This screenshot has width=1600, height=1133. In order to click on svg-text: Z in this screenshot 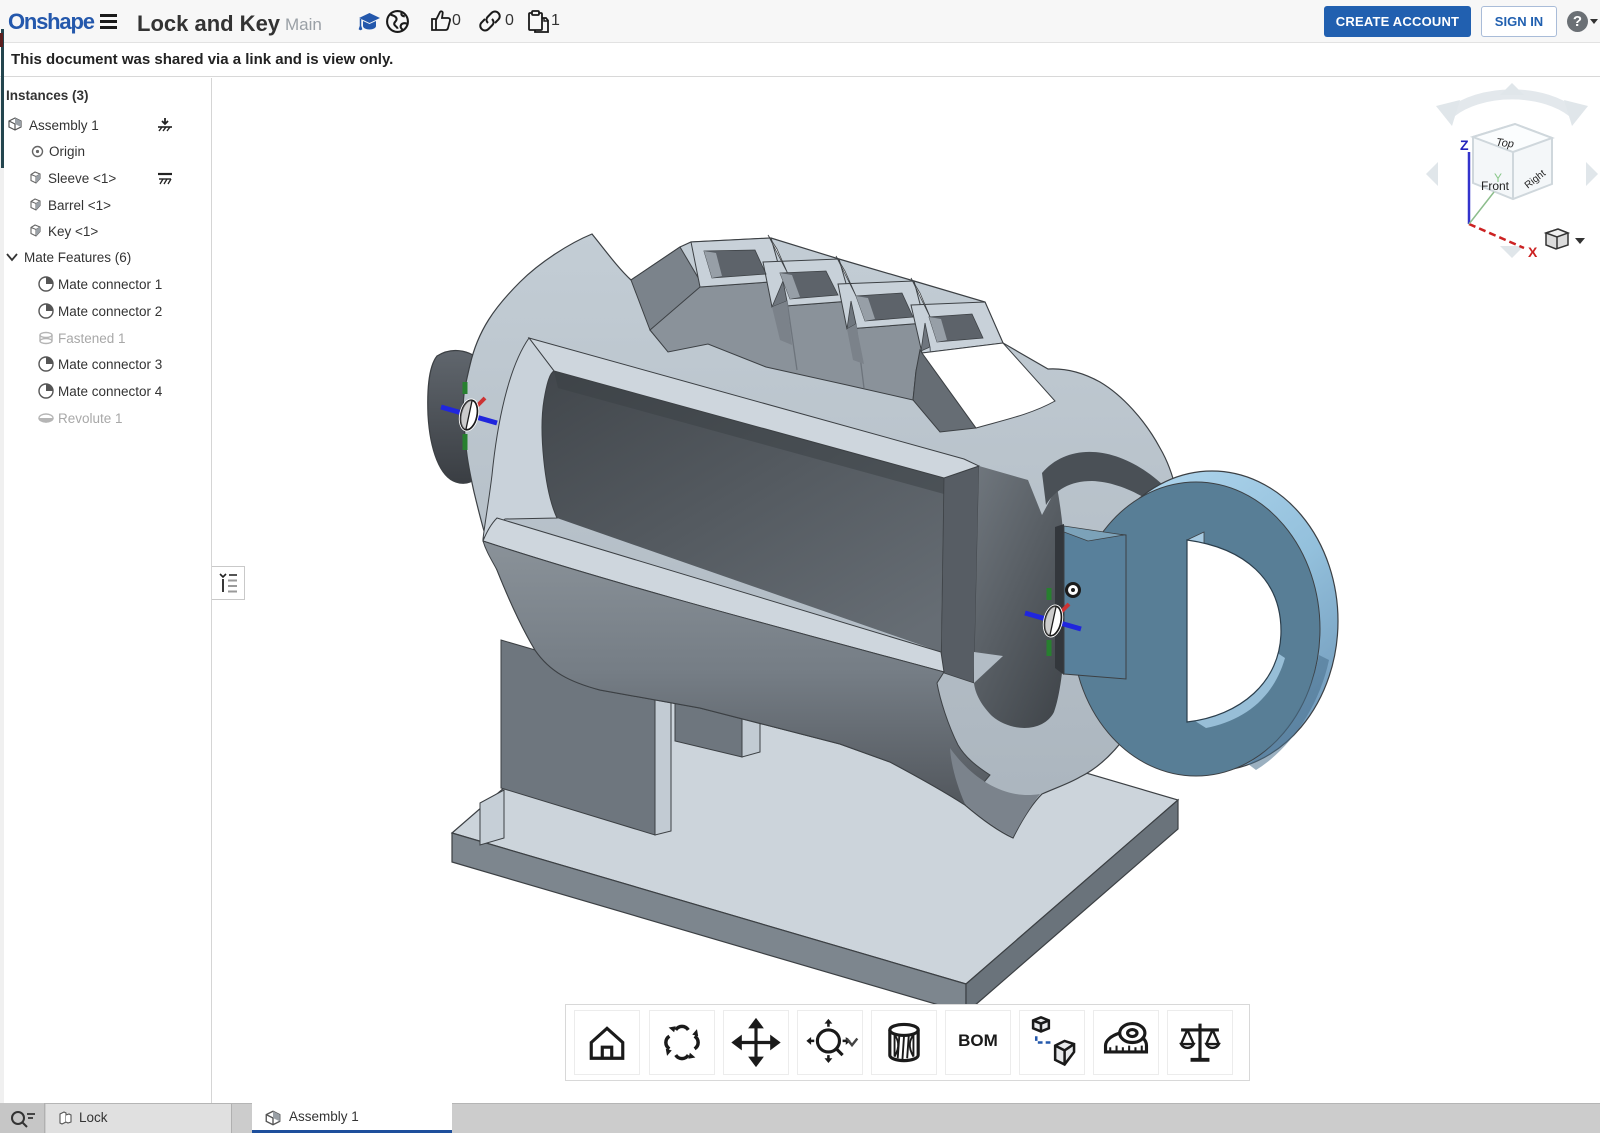, I will do `click(1464, 145)`.